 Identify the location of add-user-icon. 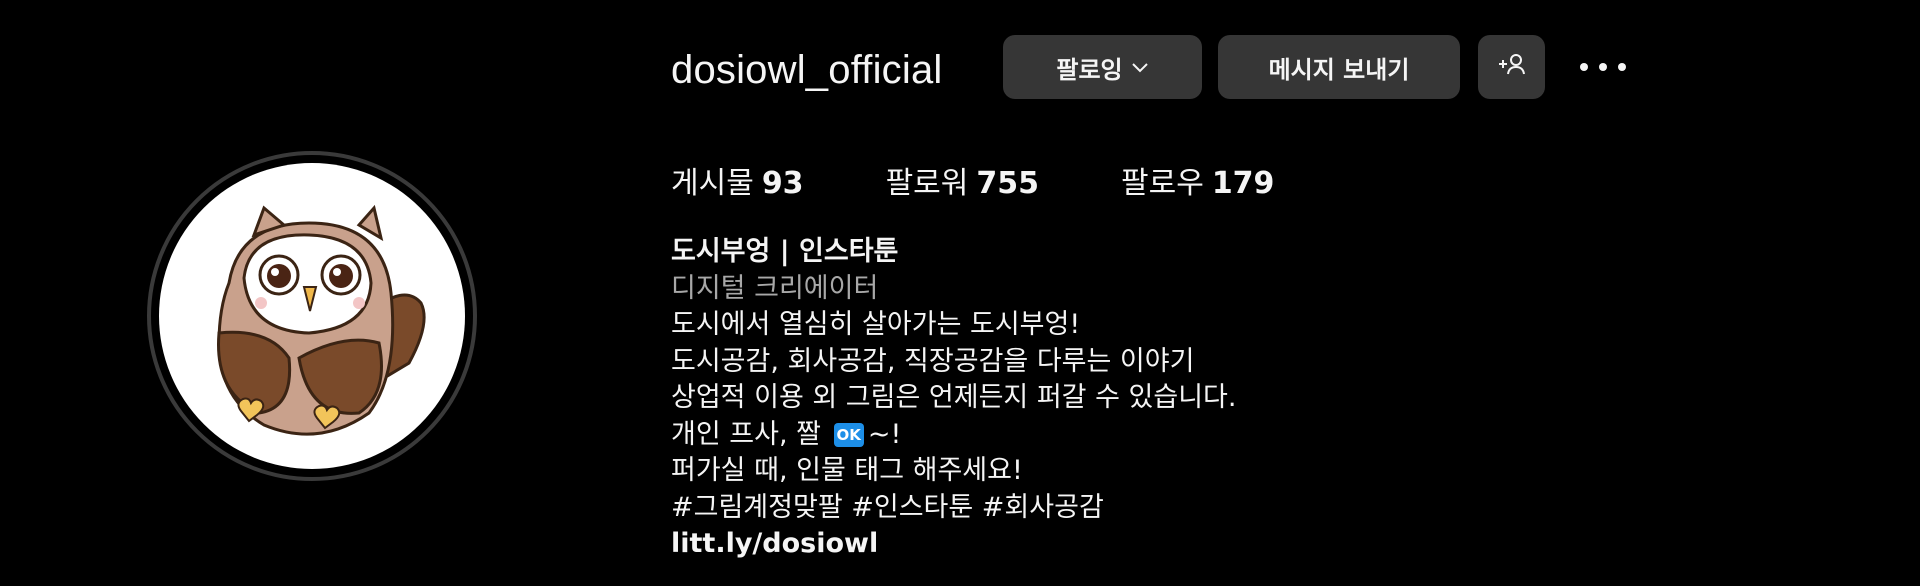
(1512, 67).